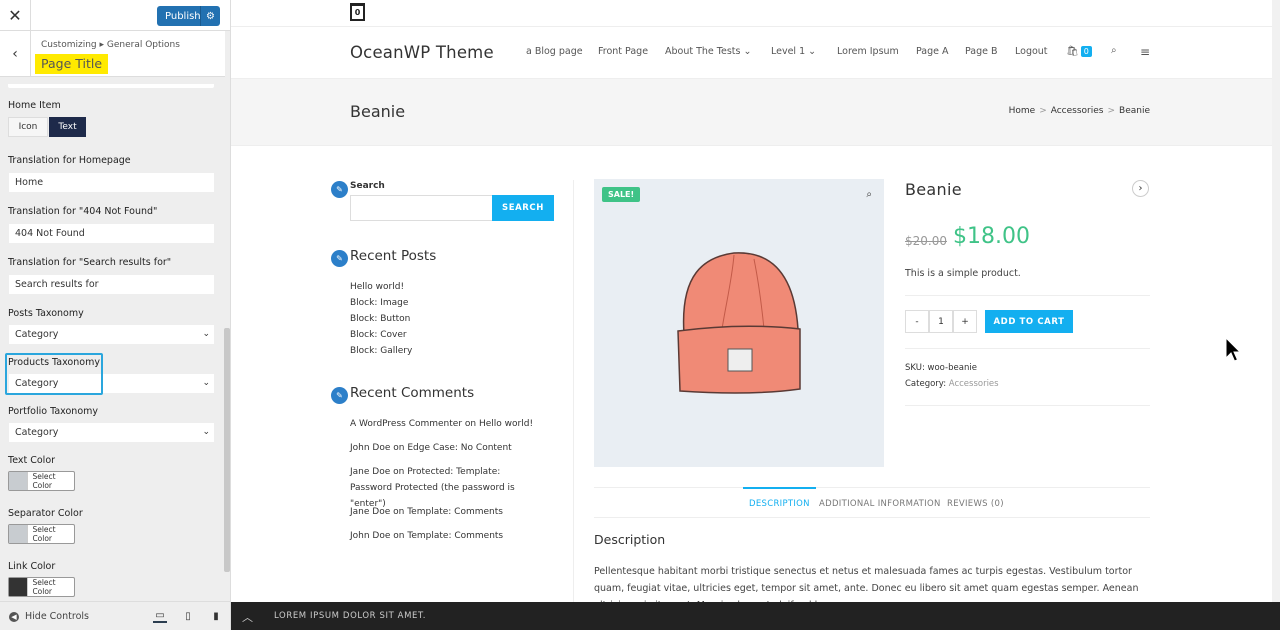 Image resolution: width=1280 pixels, height=630 pixels. I want to click on breadcrumb-home: Home, so click(1022, 111).